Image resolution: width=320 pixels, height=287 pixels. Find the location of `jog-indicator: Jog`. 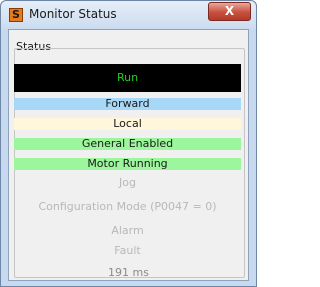

jog-indicator: Jog is located at coordinates (127, 182).